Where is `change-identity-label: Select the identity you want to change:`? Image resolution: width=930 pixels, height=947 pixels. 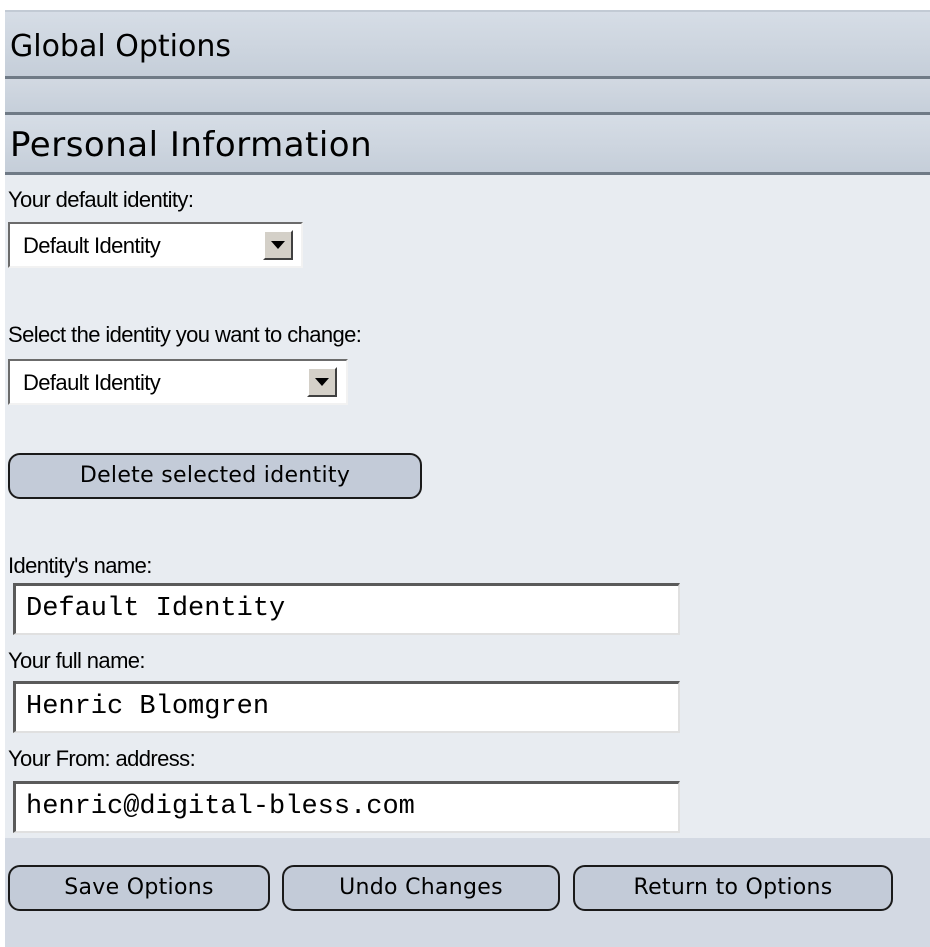
change-identity-label: Select the identity you want to change: is located at coordinates (185, 334).